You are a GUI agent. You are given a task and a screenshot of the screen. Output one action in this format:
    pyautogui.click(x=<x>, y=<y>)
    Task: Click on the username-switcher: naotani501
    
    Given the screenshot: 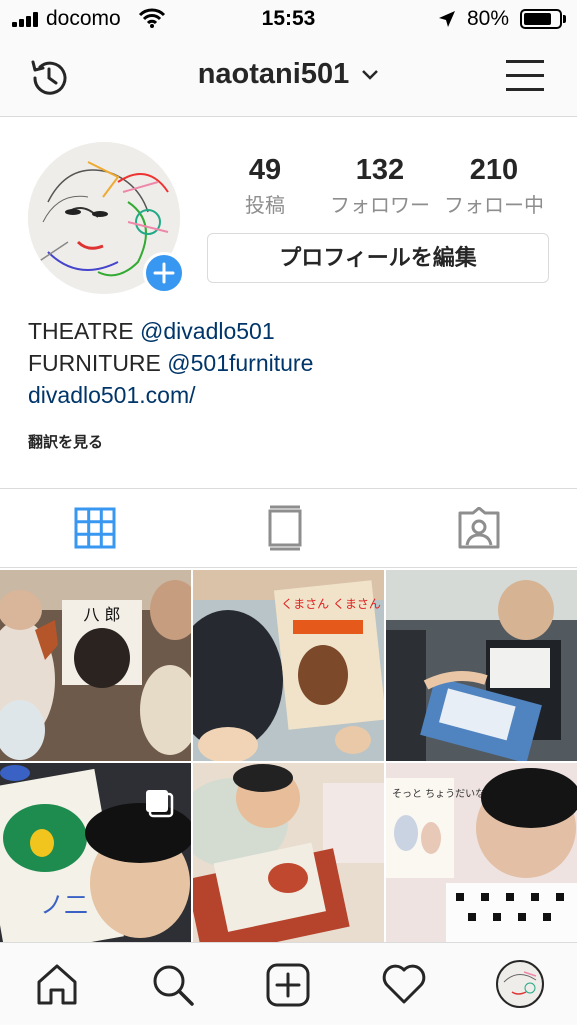 What is the action you would take?
    pyautogui.click(x=288, y=74)
    